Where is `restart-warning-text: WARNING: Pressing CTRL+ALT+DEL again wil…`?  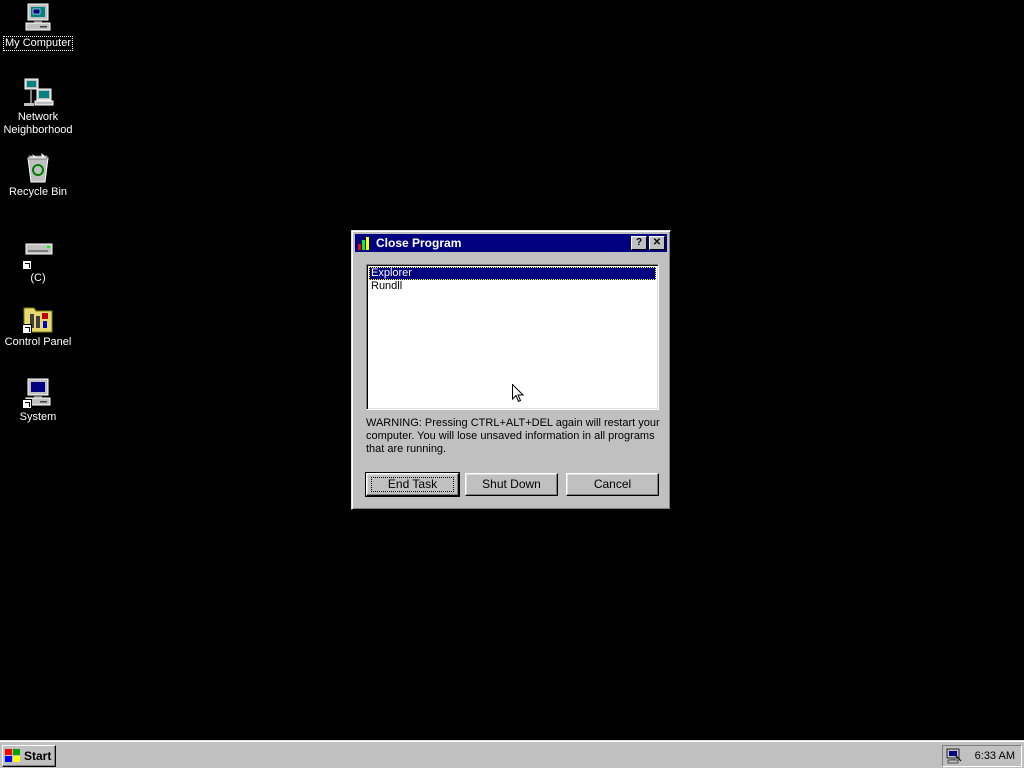 restart-warning-text: WARNING: Pressing CTRL+ALT+DEL again wil… is located at coordinates (513, 436).